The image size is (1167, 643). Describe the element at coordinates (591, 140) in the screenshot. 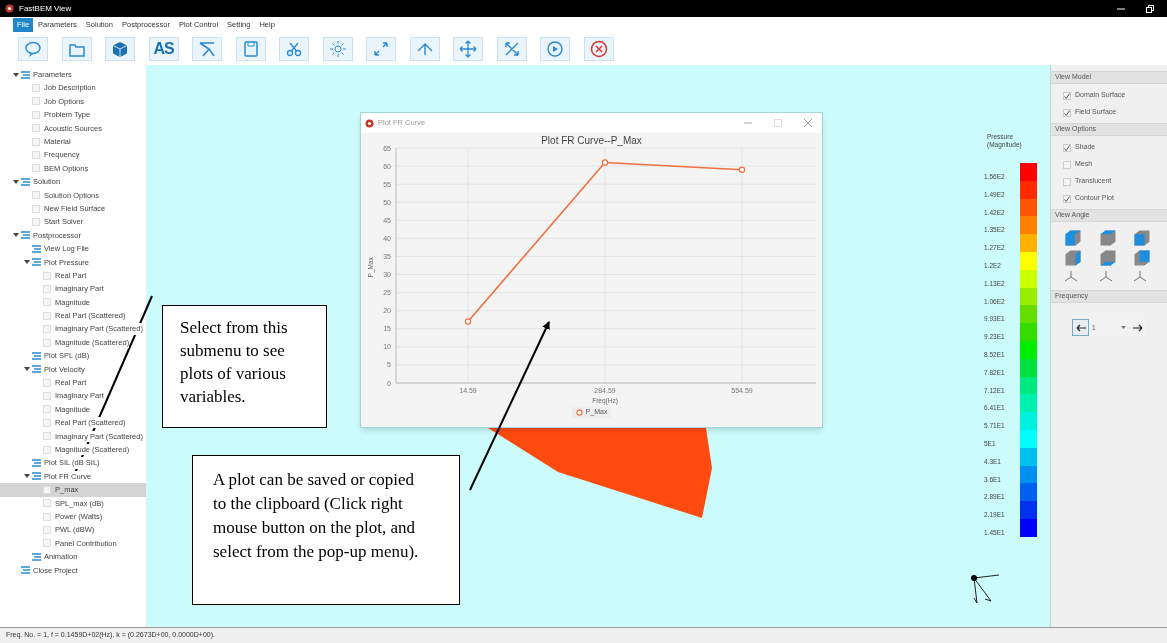

I see `chart-title: Plot FR Curve--P_Max` at that location.